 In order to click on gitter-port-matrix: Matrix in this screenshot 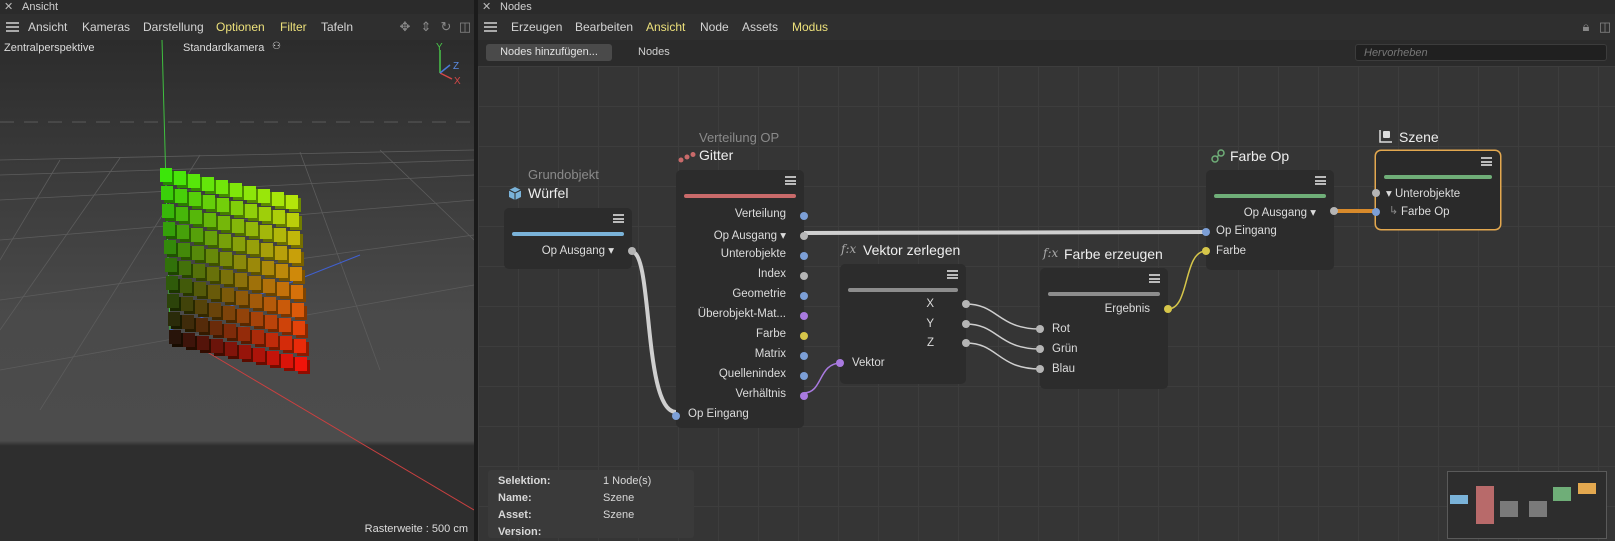, I will do `click(770, 354)`.